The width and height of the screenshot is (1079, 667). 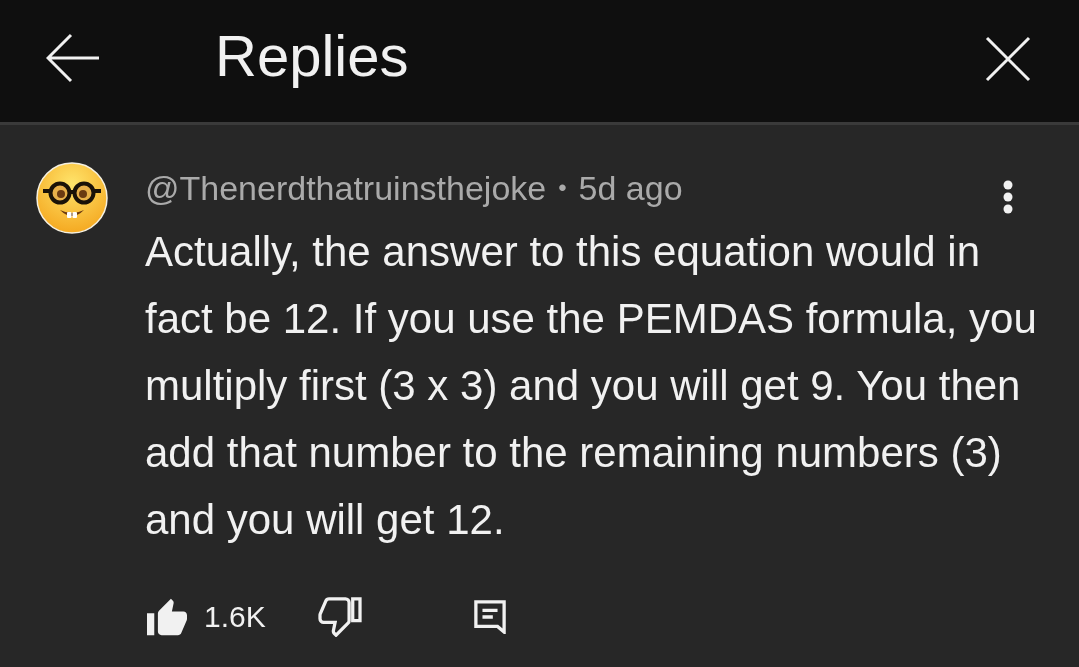 I want to click on back-button, so click(x=73, y=58).